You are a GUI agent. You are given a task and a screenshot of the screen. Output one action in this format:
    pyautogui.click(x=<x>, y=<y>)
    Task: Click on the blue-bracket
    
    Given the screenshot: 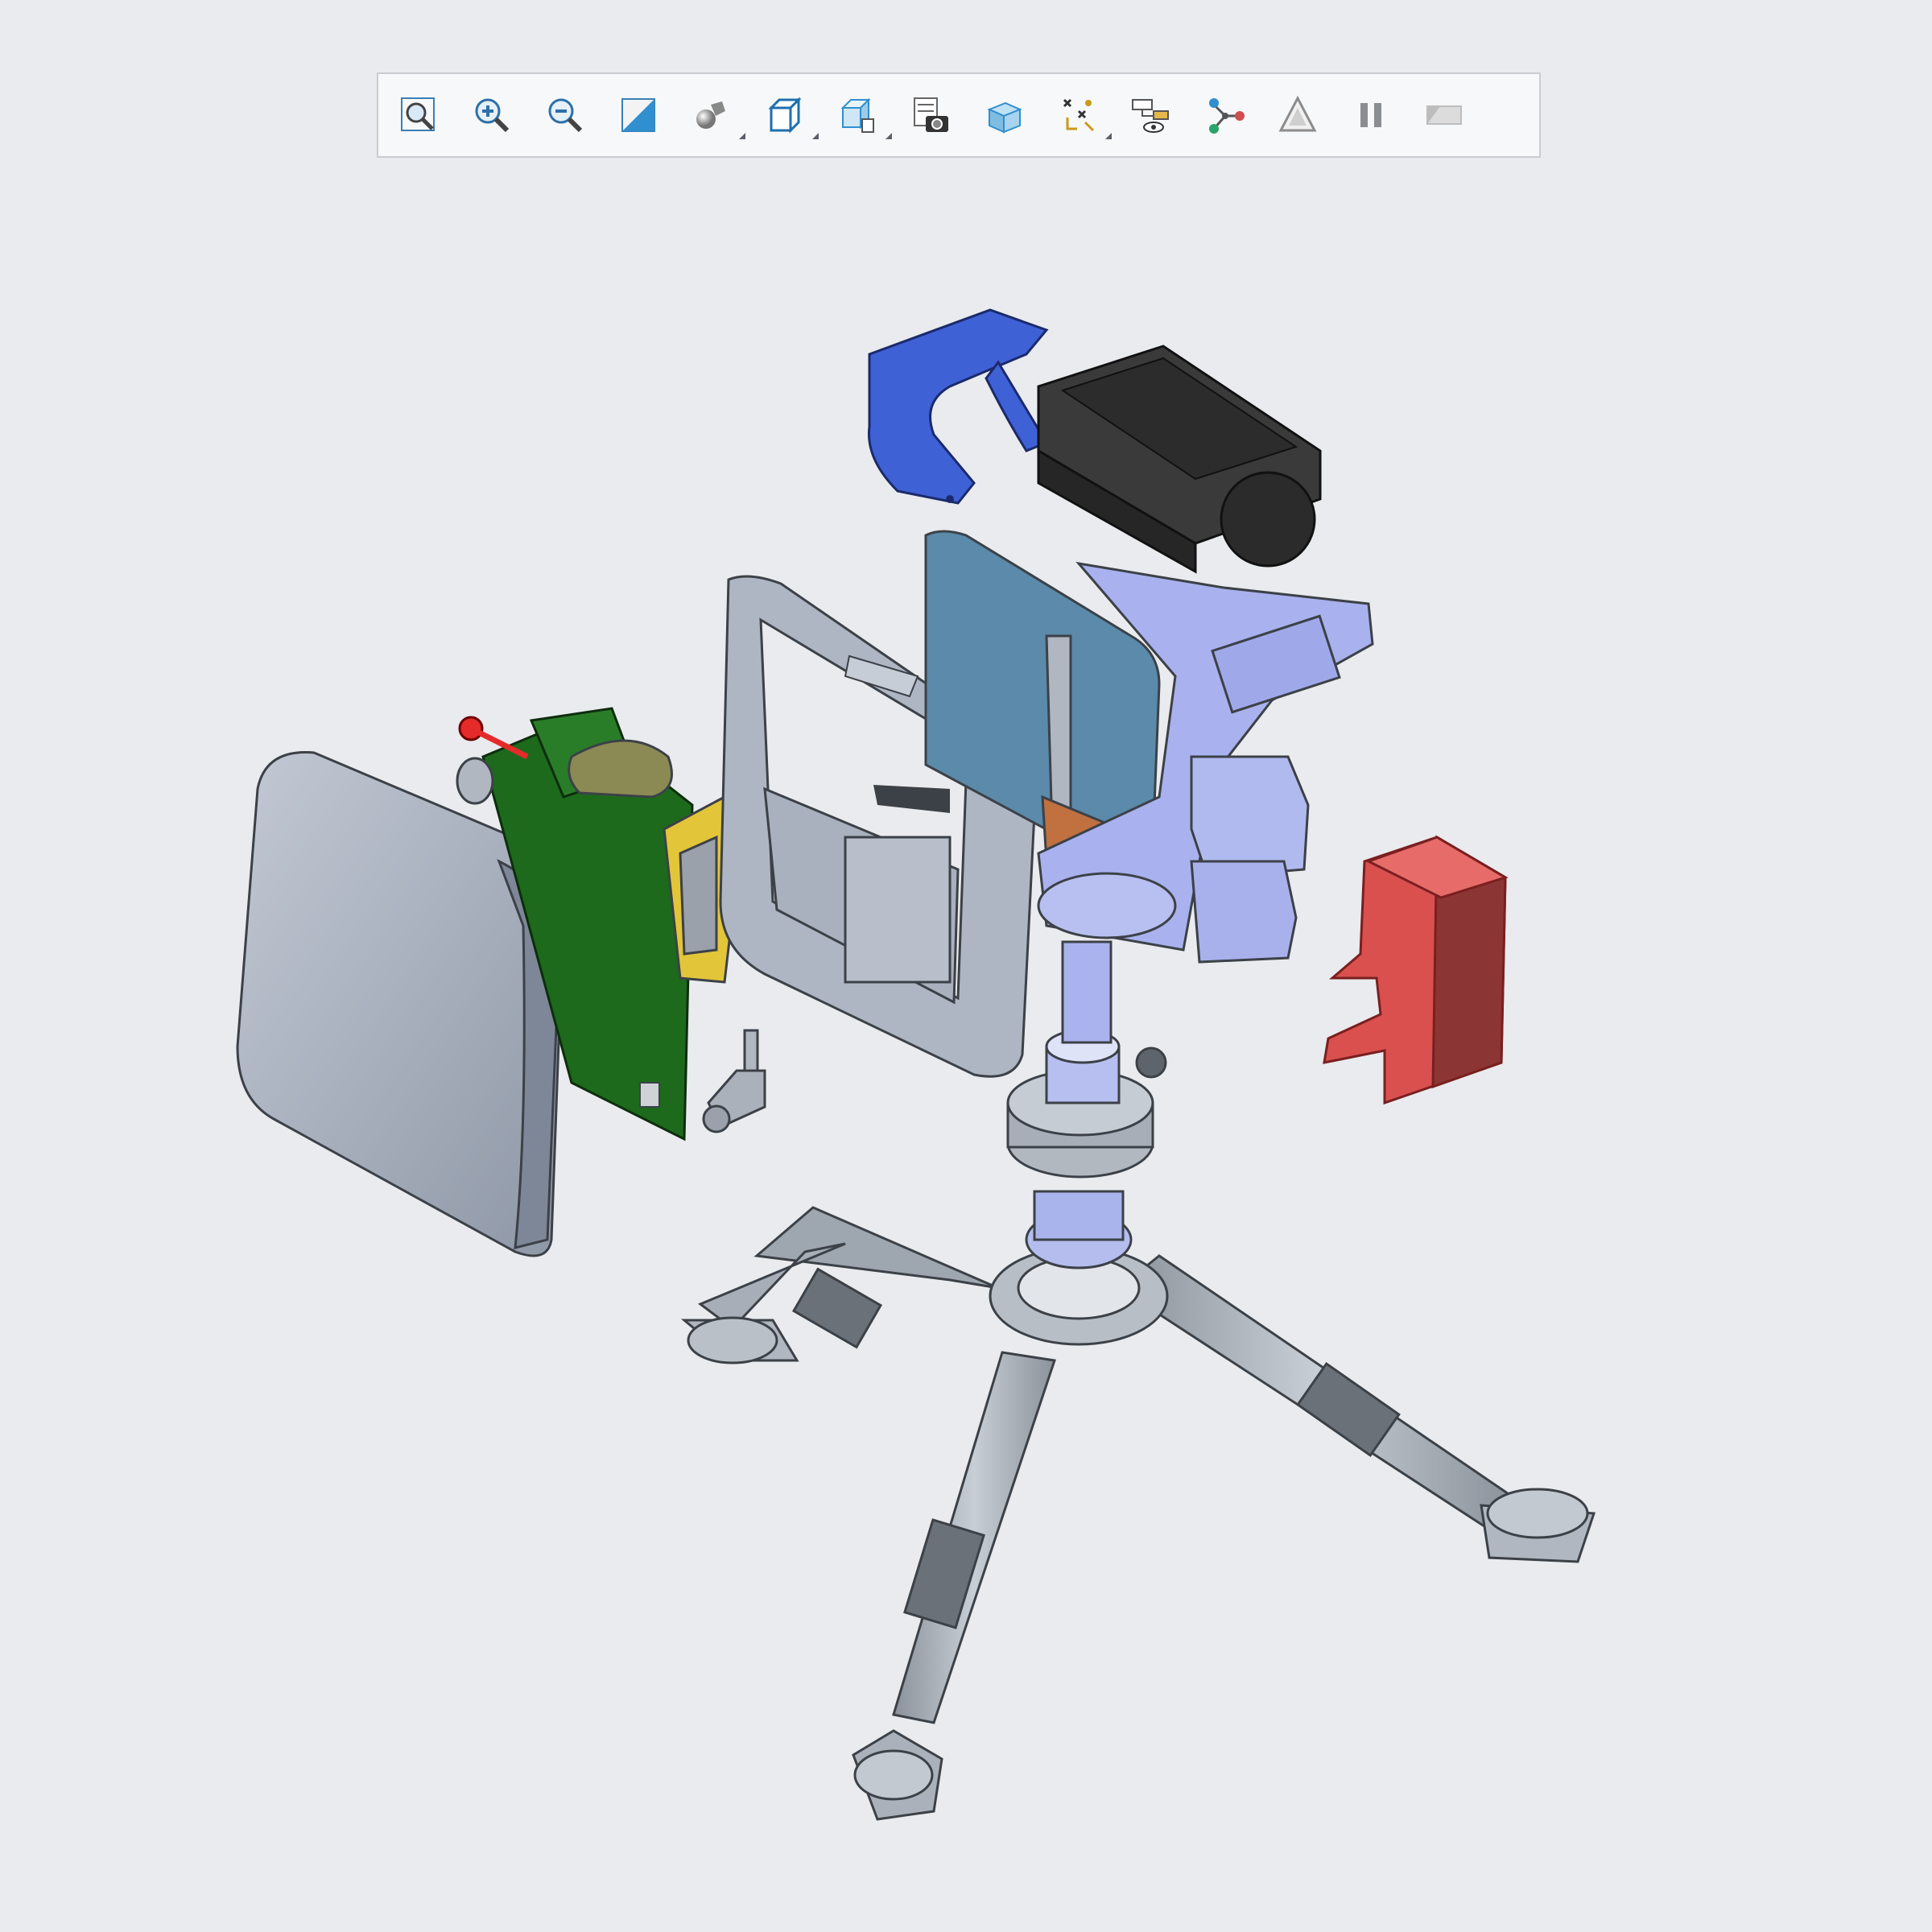 What is the action you would take?
    pyautogui.click(x=958, y=406)
    